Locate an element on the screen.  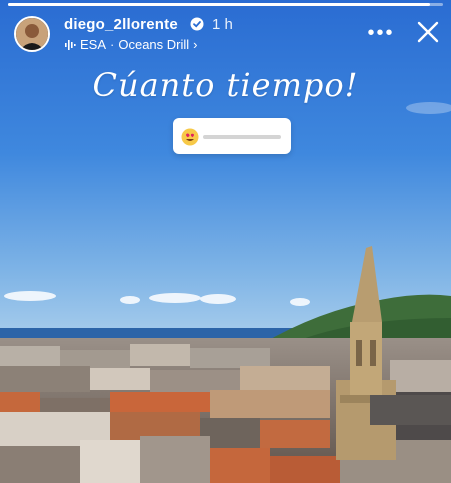
audio-wave-icon is located at coordinates (70, 44).